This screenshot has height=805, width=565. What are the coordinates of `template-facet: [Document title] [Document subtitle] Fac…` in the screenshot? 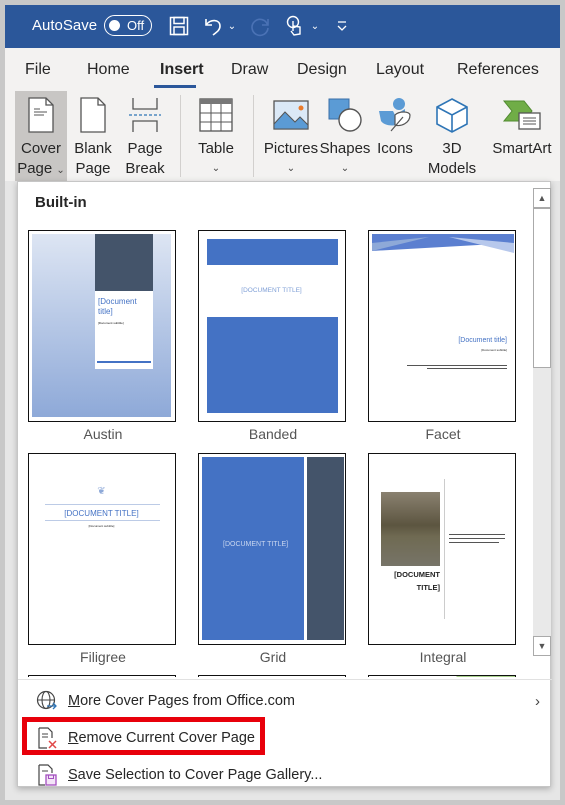 It's located at (443, 336).